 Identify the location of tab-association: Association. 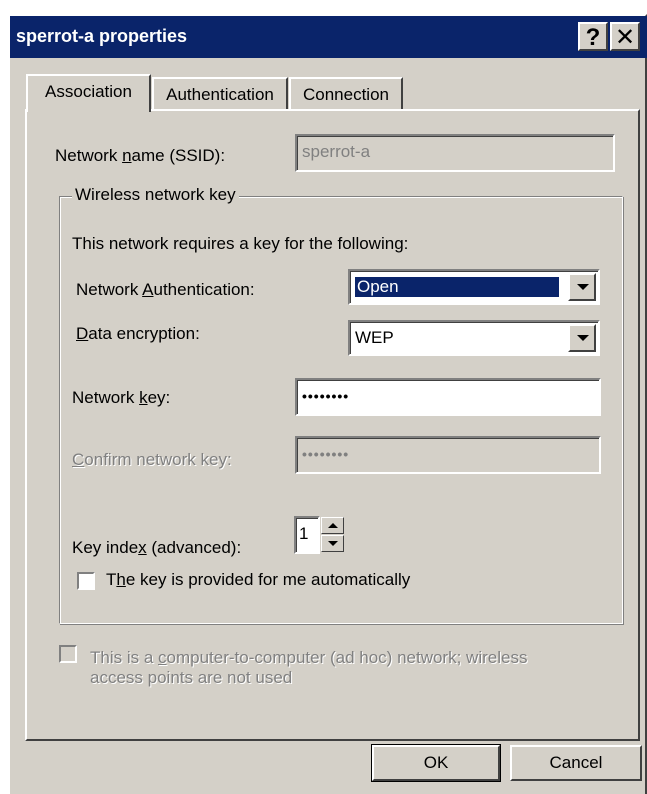
(88, 93).